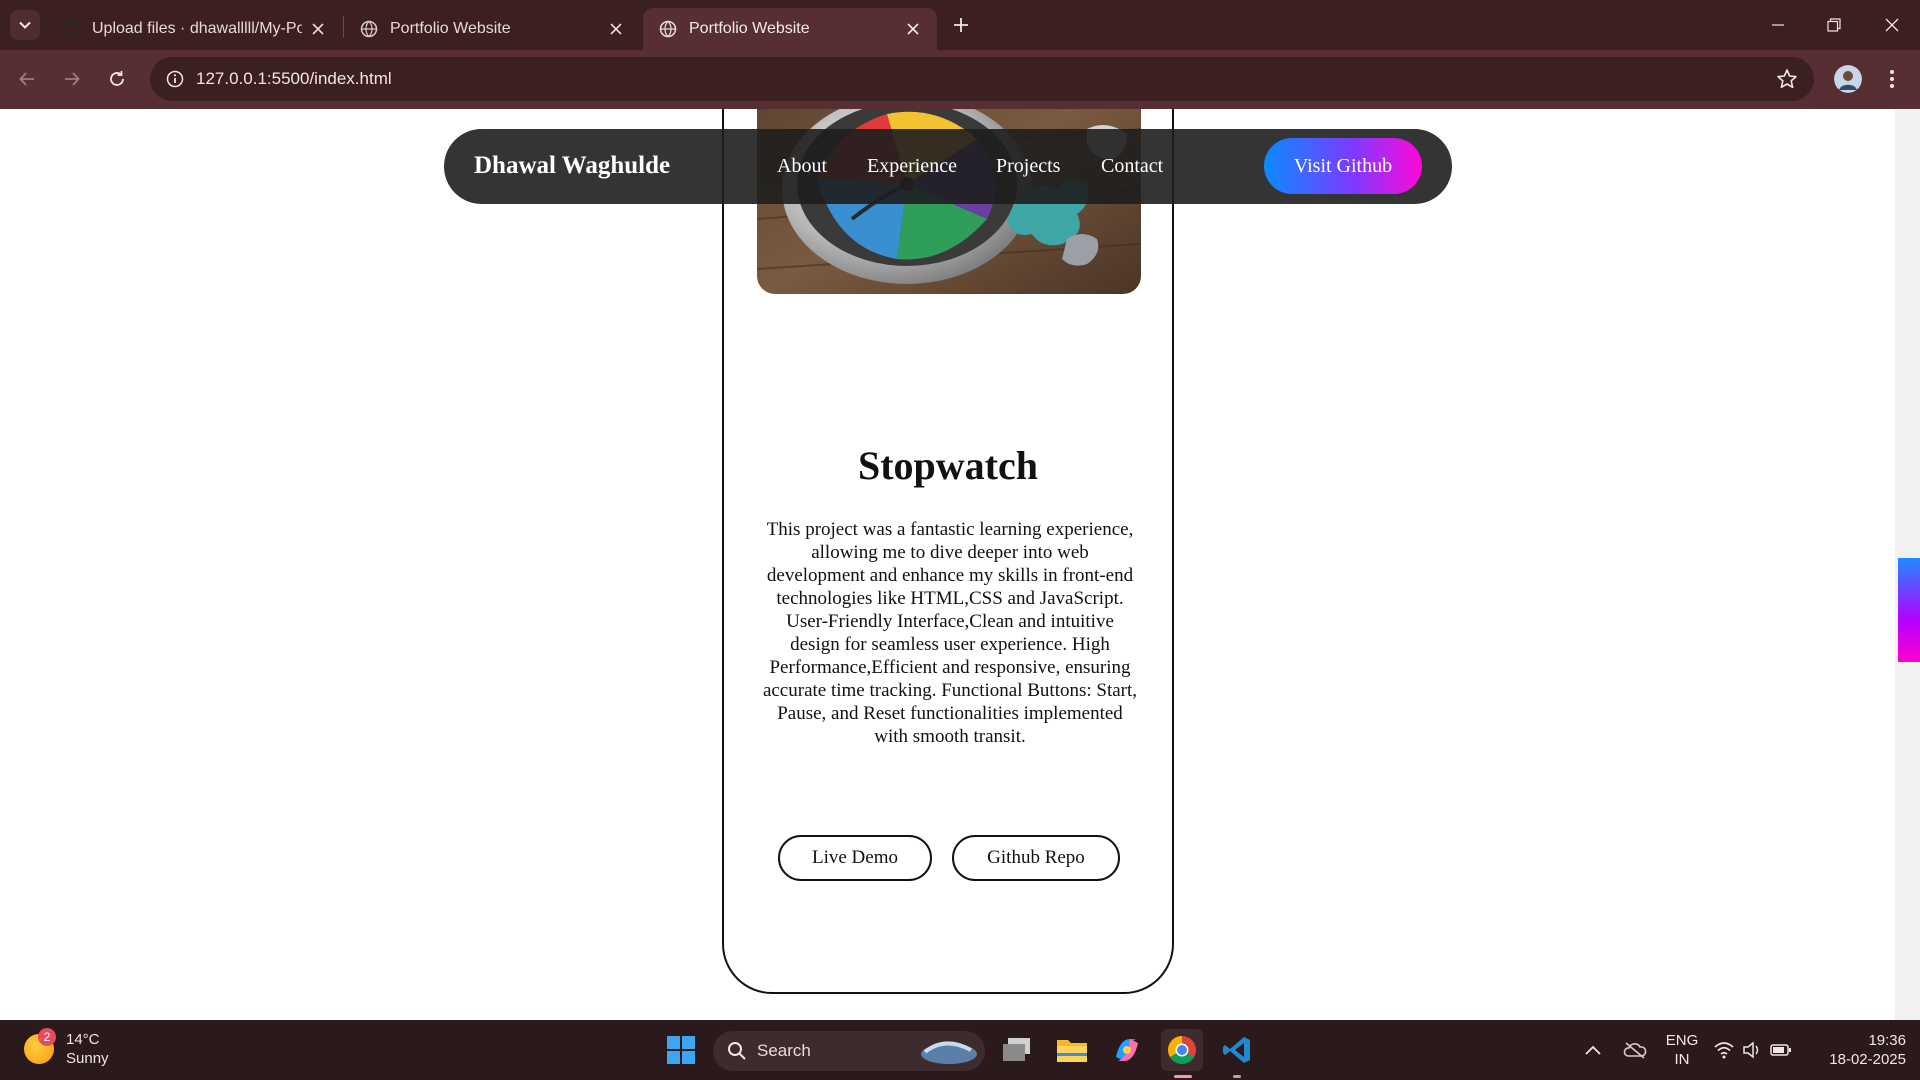 Image resolution: width=1920 pixels, height=1080 pixels. I want to click on weather-condition: Sunny, so click(87, 1058).